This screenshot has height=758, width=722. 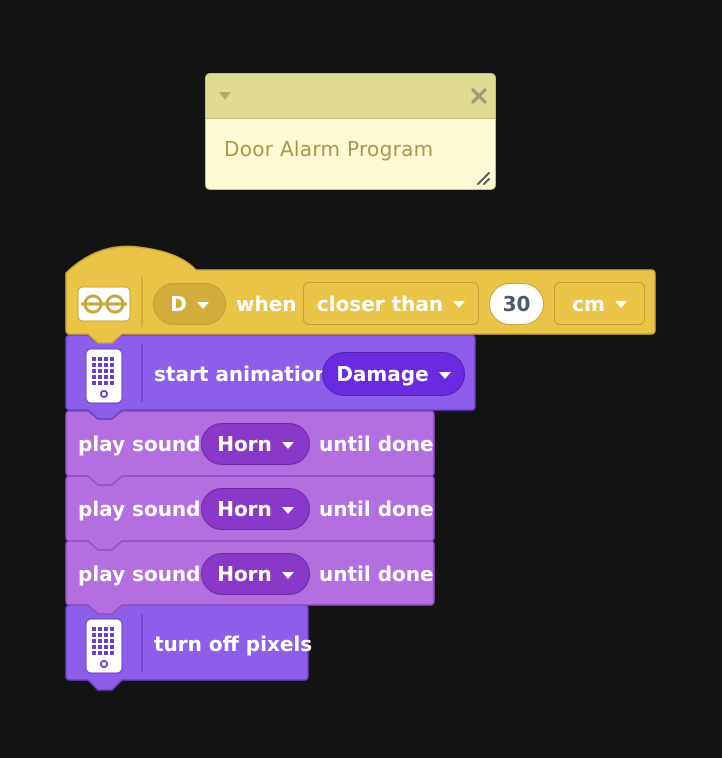 What do you see at coordinates (382, 374) in the screenshot?
I see `animation-value: Damage` at bounding box center [382, 374].